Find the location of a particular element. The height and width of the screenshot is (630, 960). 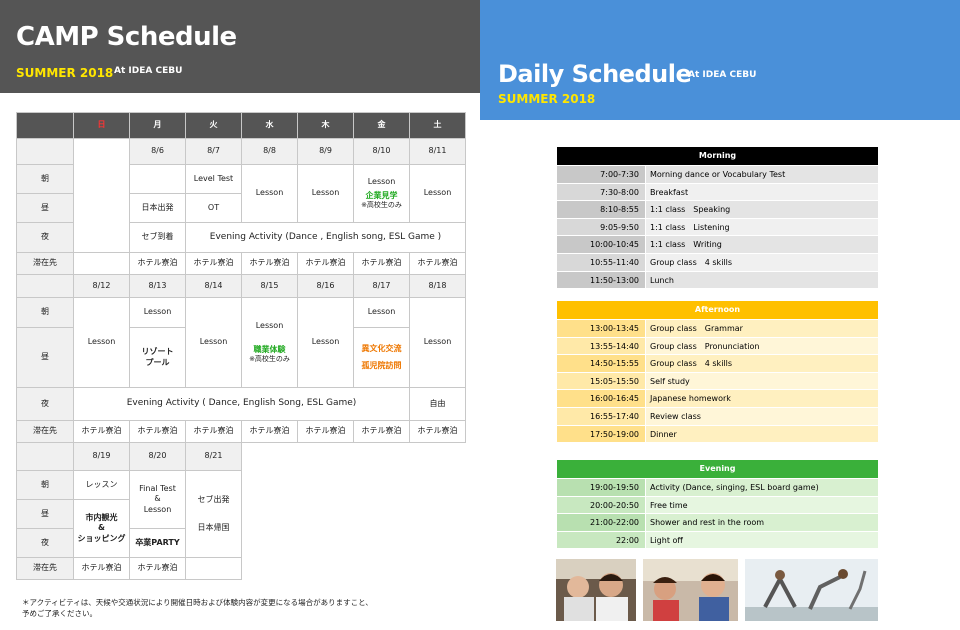

daily-subtitle: SUMMER 2018 is located at coordinates (547, 99).